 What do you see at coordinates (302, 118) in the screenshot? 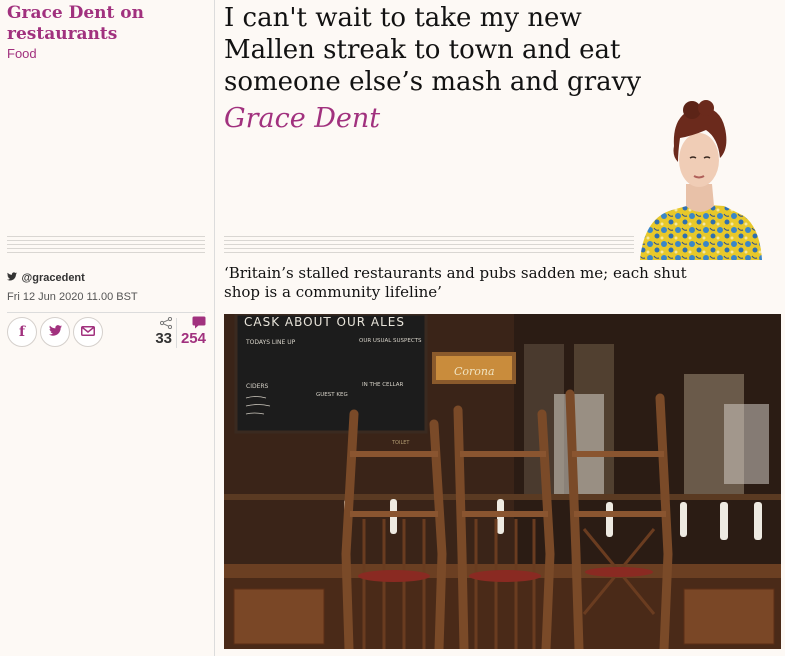
I see `byline-author-link: Grace Dent` at bounding box center [302, 118].